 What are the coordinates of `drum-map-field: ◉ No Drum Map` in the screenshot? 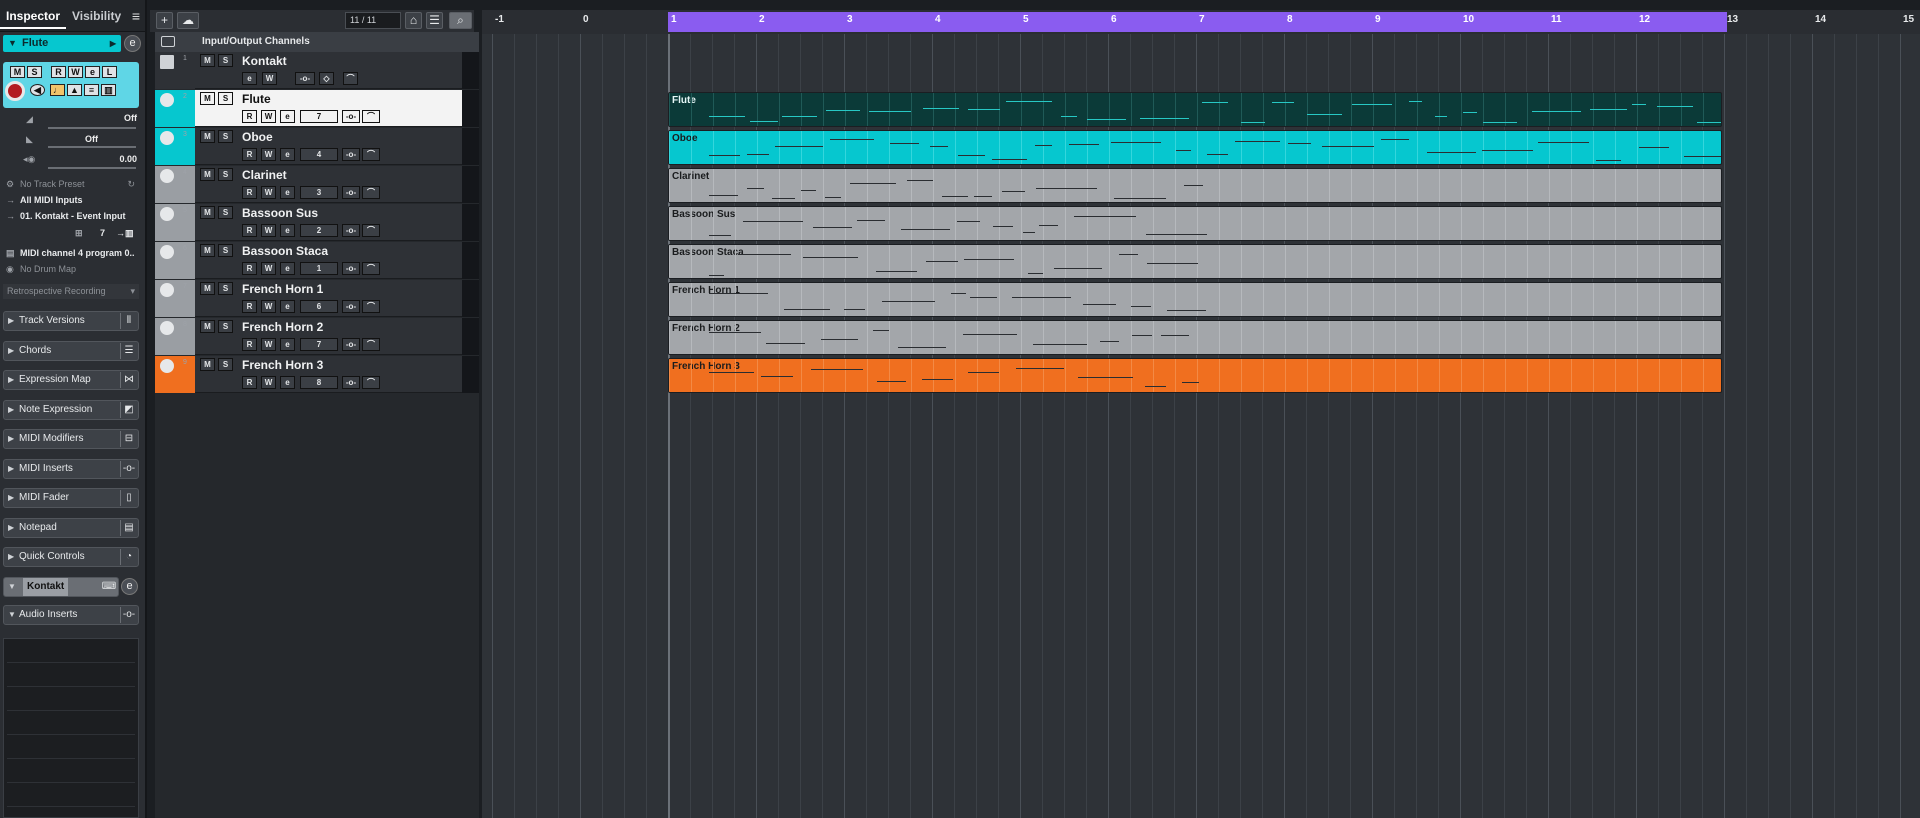 It's located at (71, 269).